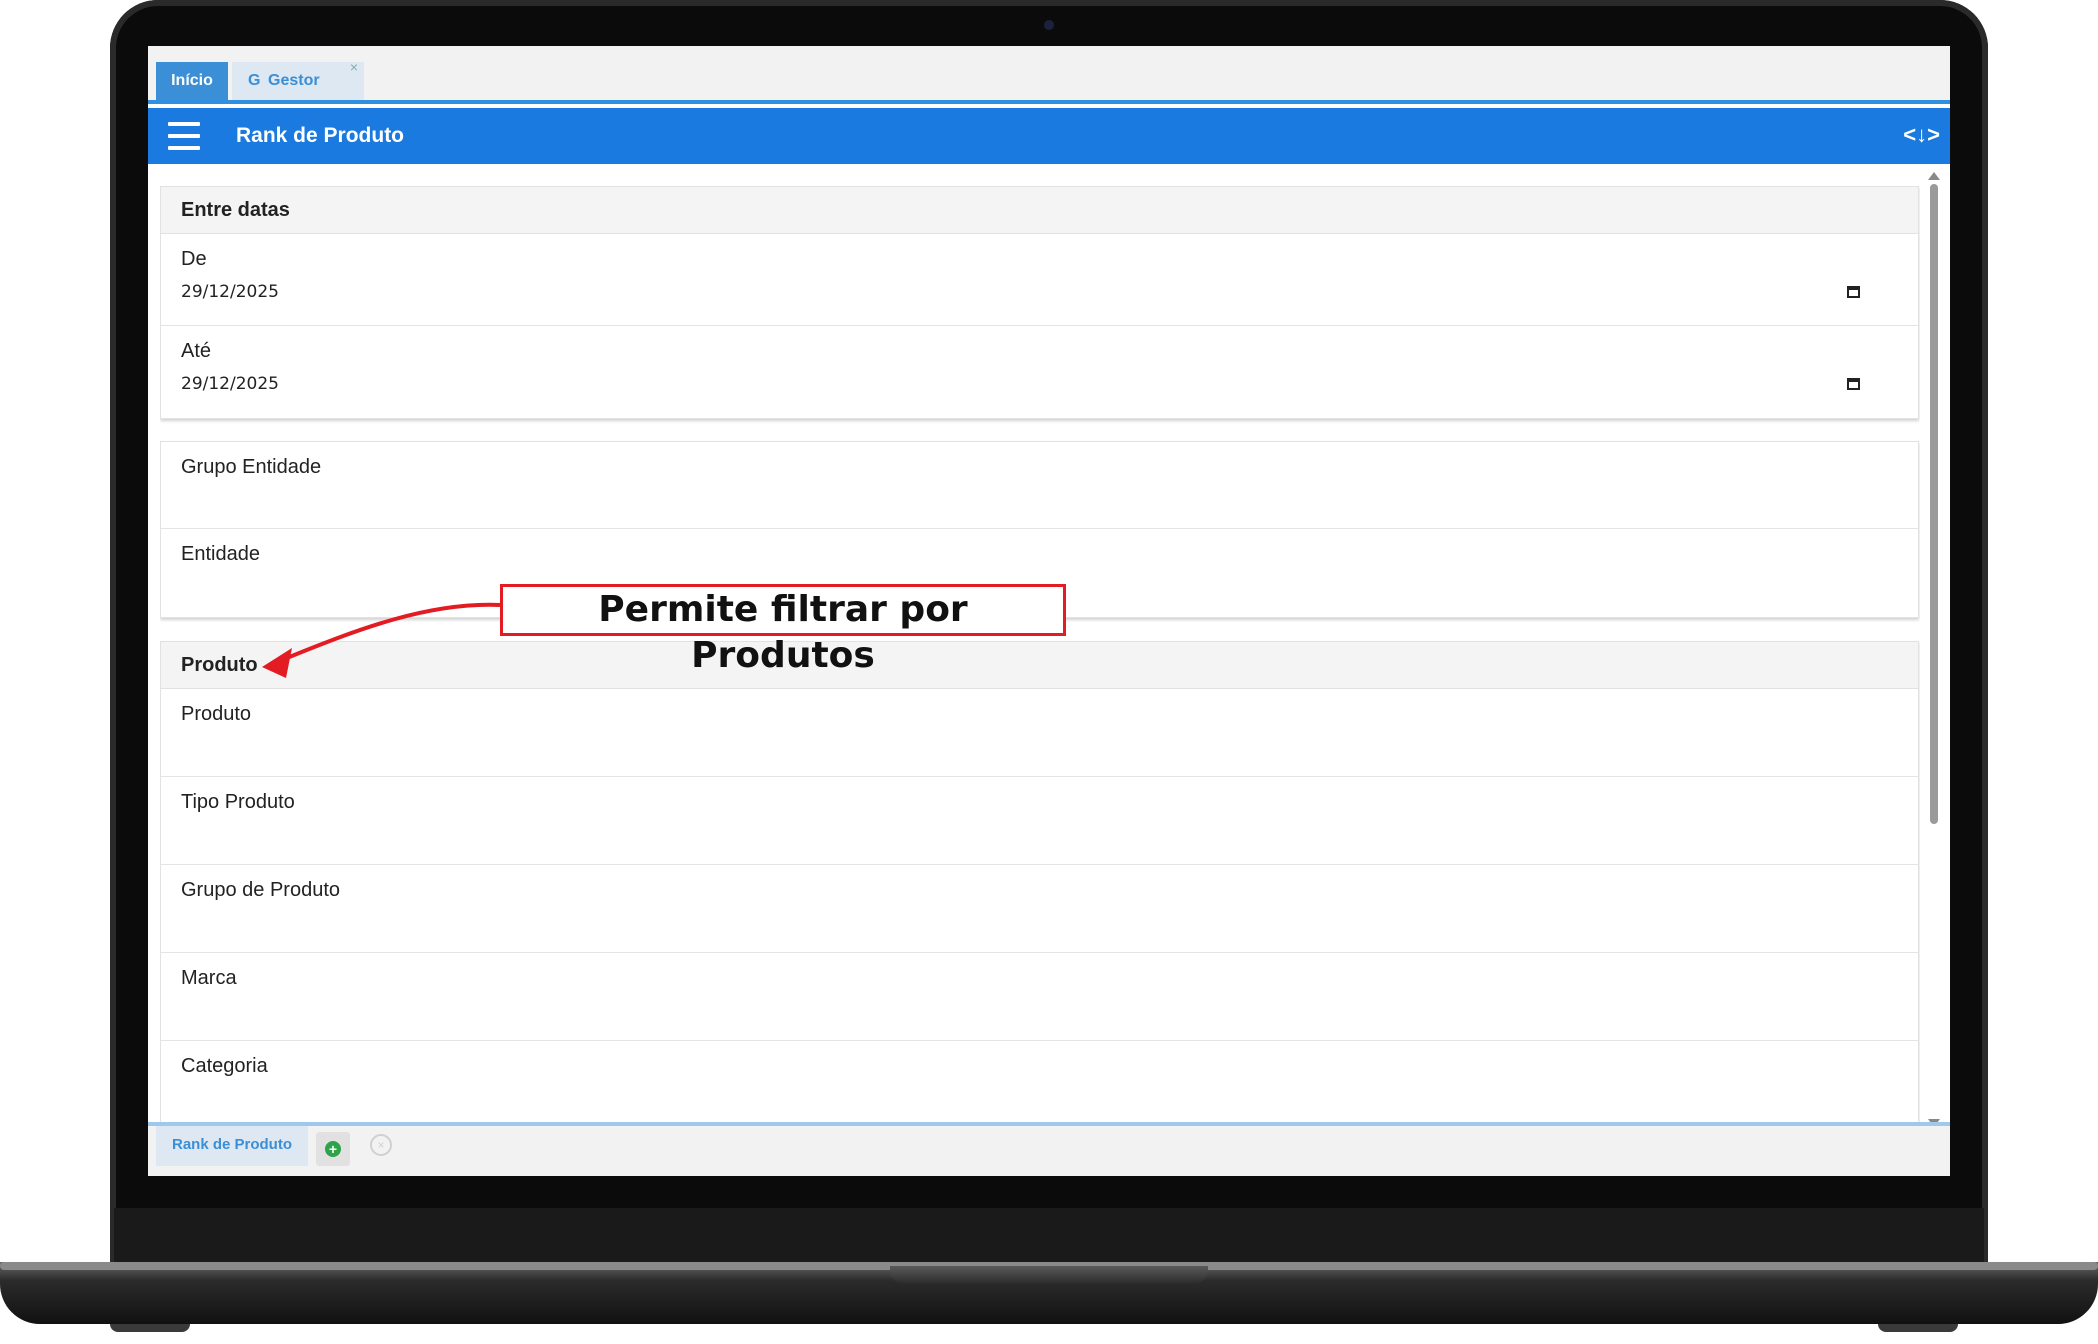 Image resolution: width=2098 pixels, height=1344 pixels. Describe the element at coordinates (184, 136) in the screenshot. I see `hamburger-icon` at that location.